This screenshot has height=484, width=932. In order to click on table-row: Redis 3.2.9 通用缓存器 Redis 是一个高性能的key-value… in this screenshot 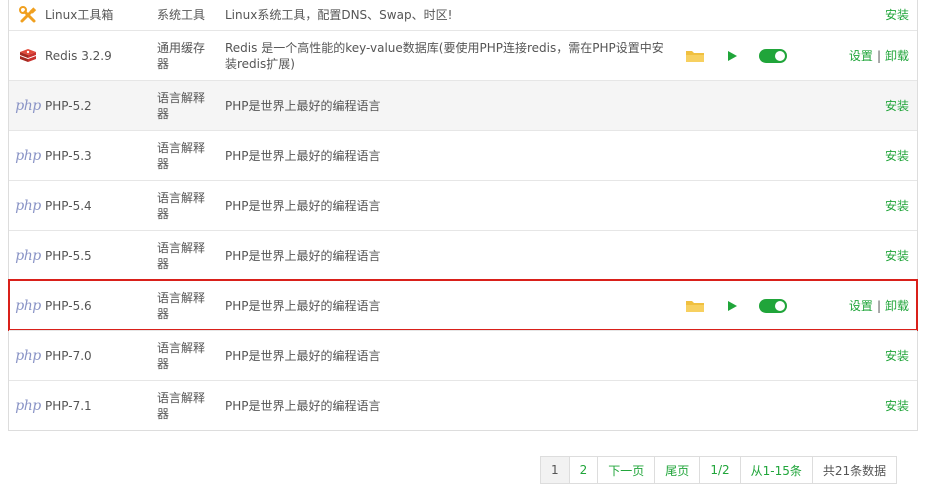, I will do `click(463, 55)`.